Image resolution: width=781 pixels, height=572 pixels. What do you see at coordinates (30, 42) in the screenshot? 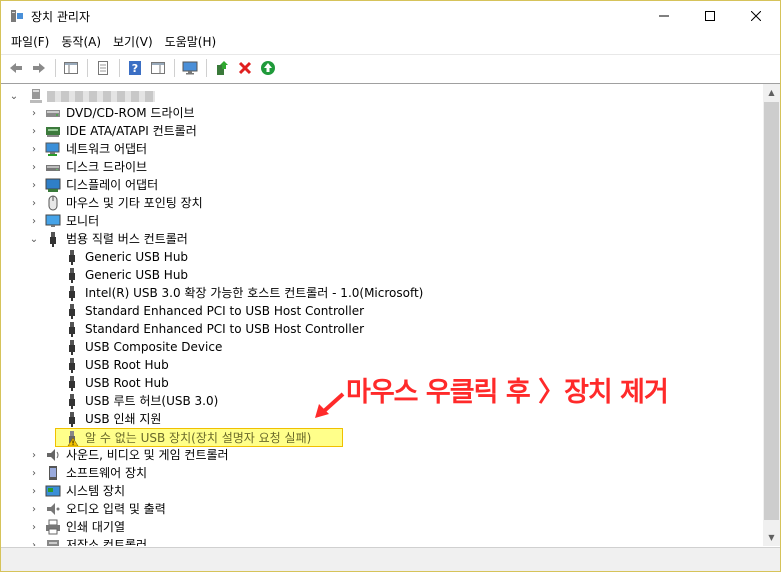
I see `menu-file: 파일(F)` at bounding box center [30, 42].